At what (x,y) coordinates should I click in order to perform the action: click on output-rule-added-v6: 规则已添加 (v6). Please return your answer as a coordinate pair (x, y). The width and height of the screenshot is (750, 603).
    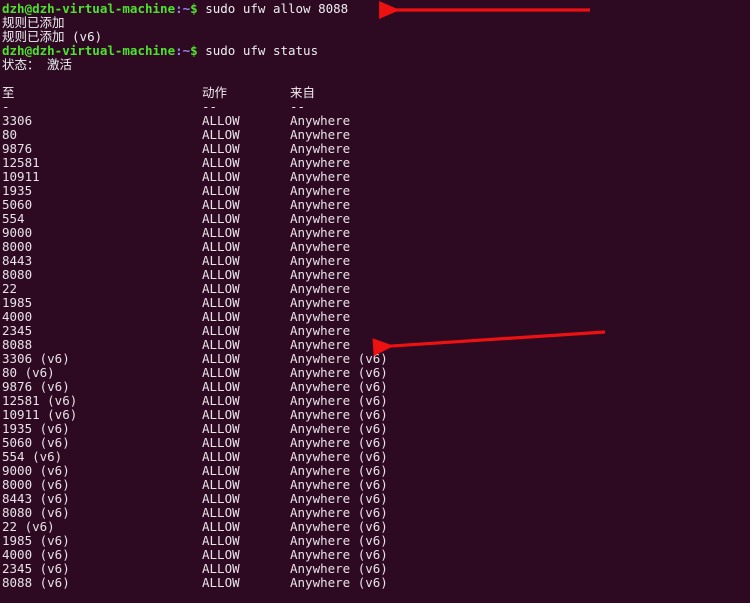
    Looking at the image, I should click on (52, 36).